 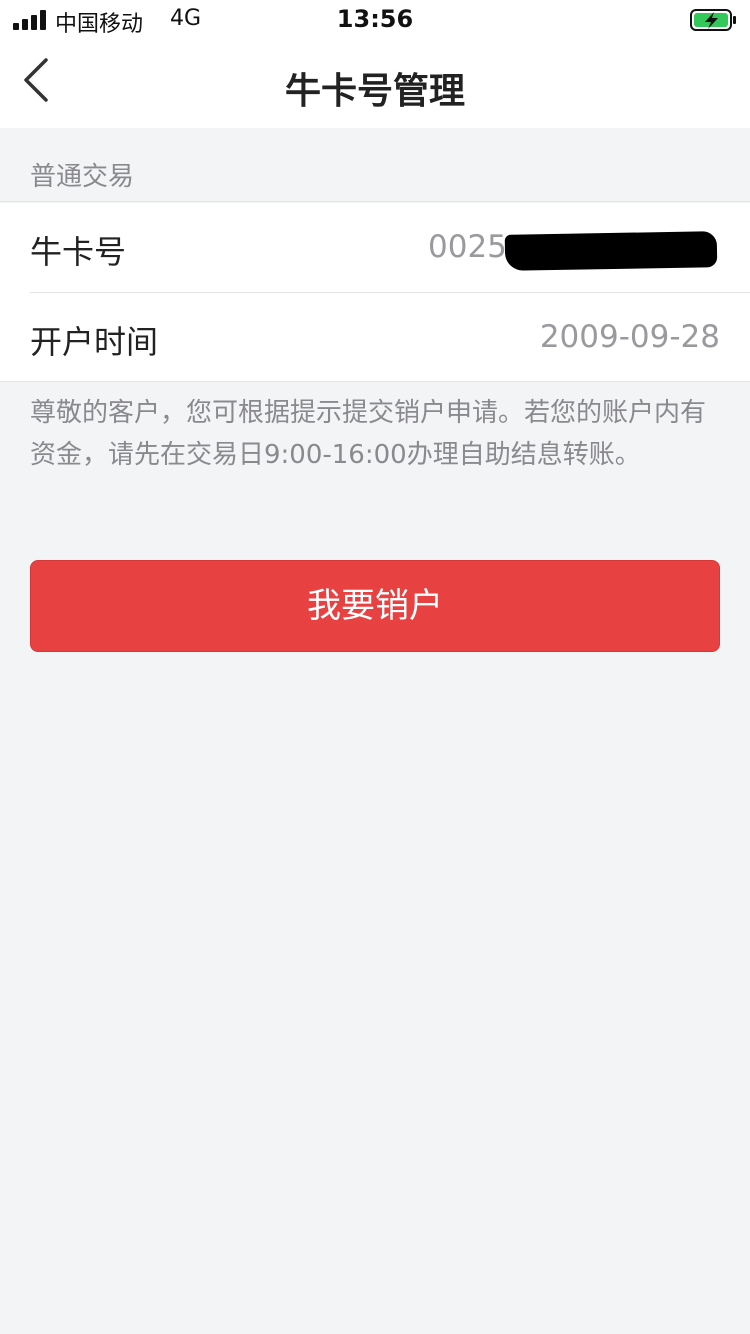 What do you see at coordinates (94, 342) in the screenshot?
I see `open-date-label: 开户时间` at bounding box center [94, 342].